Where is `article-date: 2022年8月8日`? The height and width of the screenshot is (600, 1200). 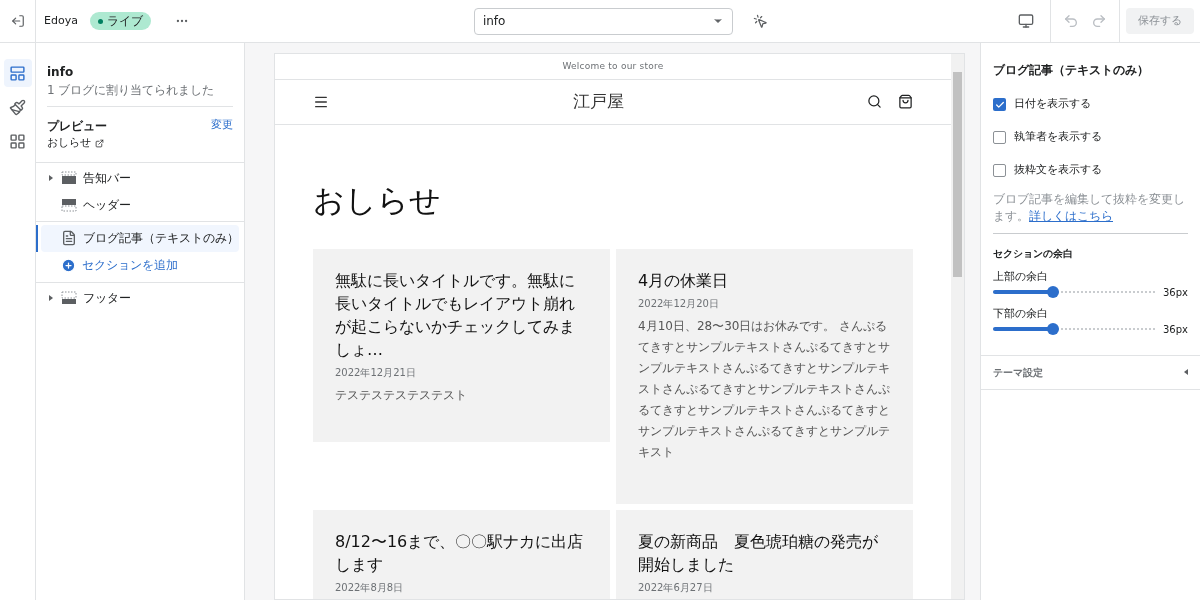
article-date: 2022年8月8日 is located at coordinates (370, 588).